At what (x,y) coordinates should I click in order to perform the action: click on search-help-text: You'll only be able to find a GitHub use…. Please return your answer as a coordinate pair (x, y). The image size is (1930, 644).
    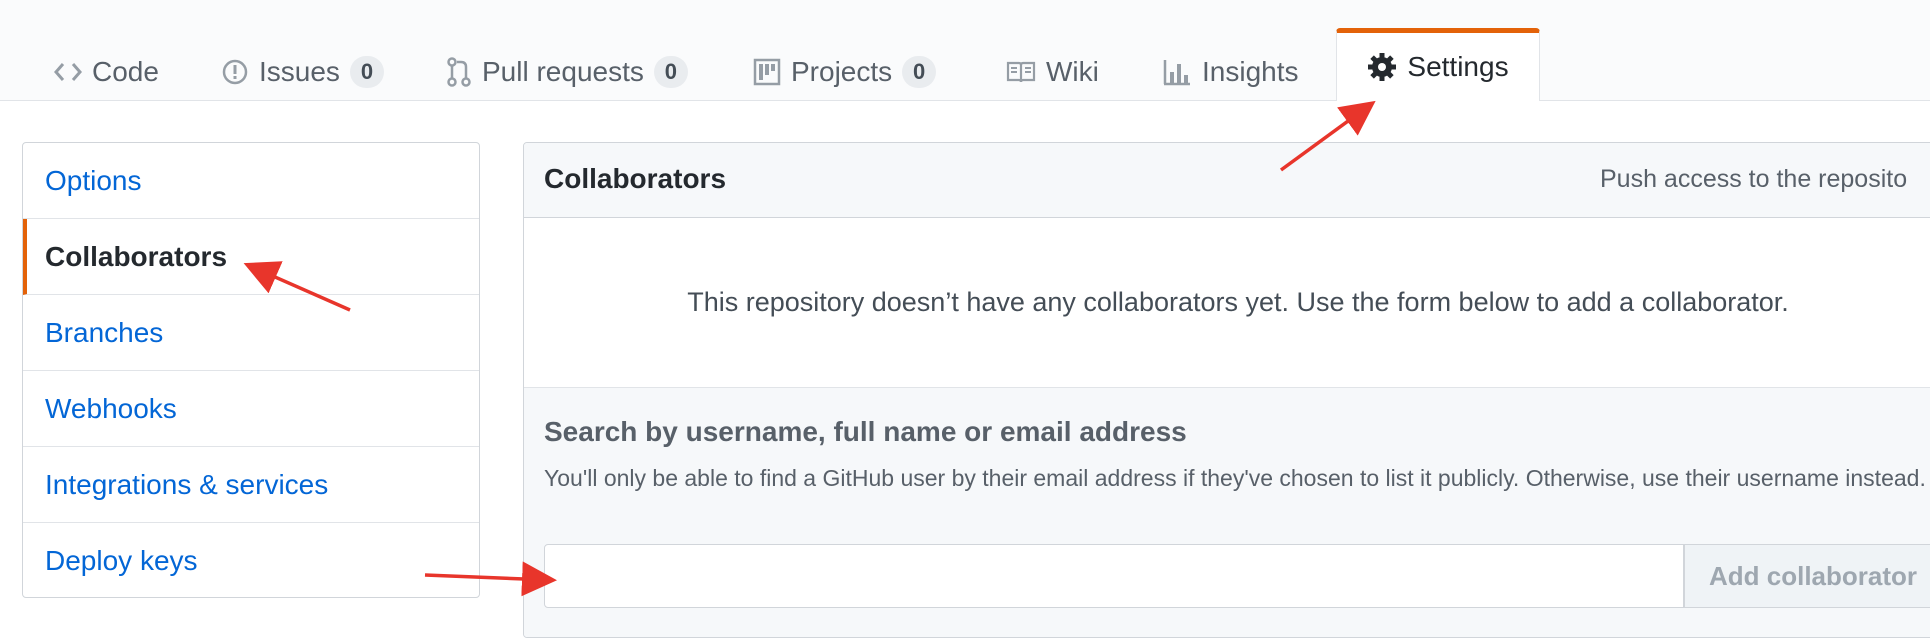
    Looking at the image, I should click on (1235, 478).